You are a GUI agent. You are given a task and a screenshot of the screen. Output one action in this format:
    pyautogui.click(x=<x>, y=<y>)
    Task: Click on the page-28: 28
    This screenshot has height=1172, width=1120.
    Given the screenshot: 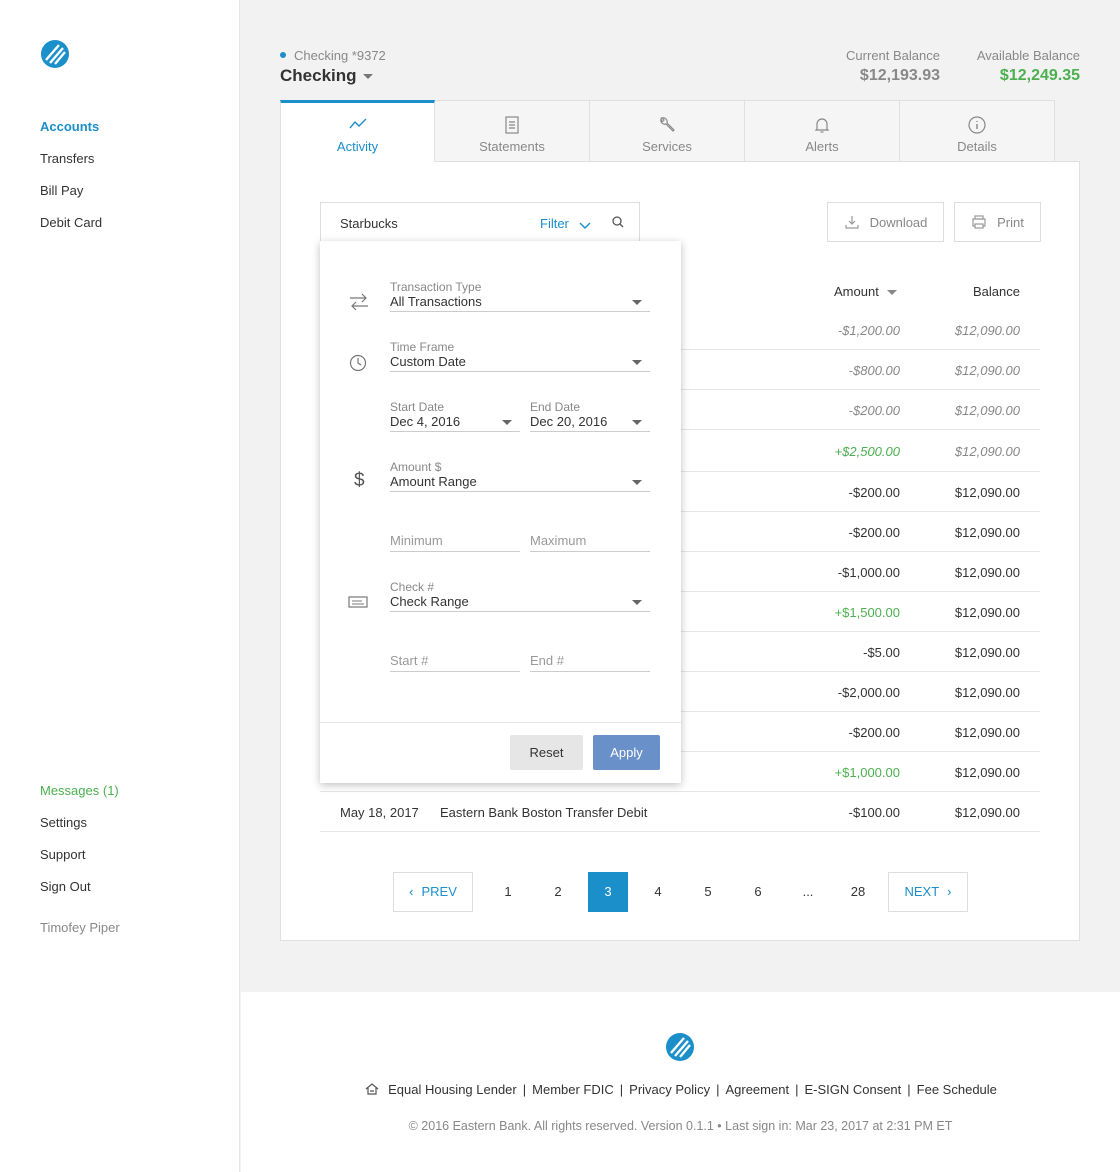 What is the action you would take?
    pyautogui.click(x=858, y=892)
    